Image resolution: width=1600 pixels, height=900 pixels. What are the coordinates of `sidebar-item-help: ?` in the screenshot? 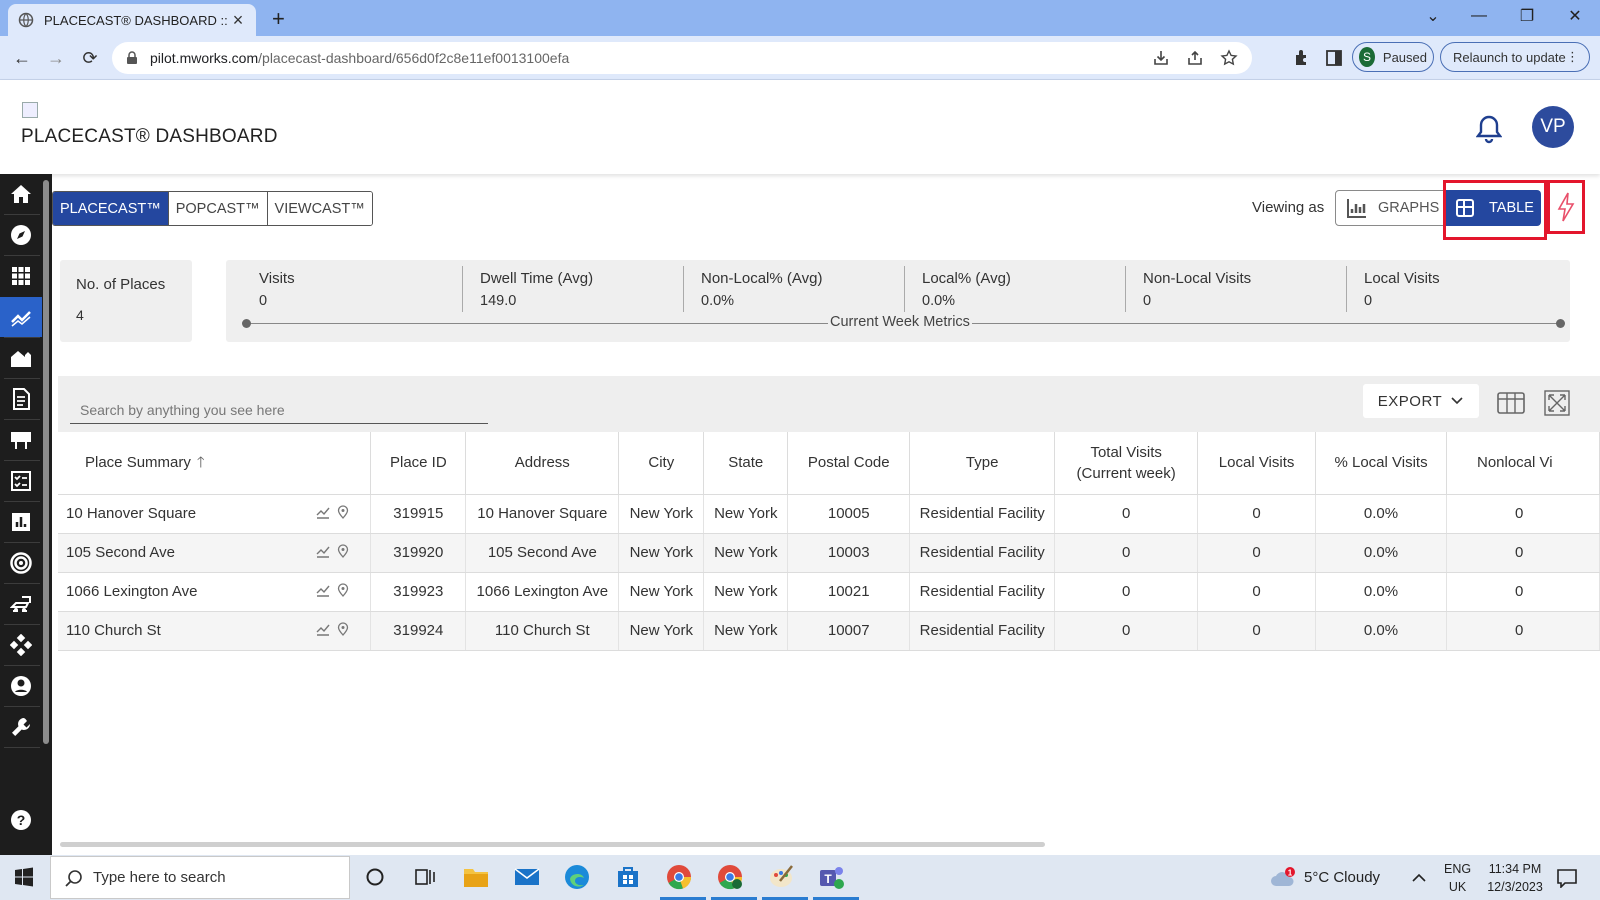 It's located at (21, 820).